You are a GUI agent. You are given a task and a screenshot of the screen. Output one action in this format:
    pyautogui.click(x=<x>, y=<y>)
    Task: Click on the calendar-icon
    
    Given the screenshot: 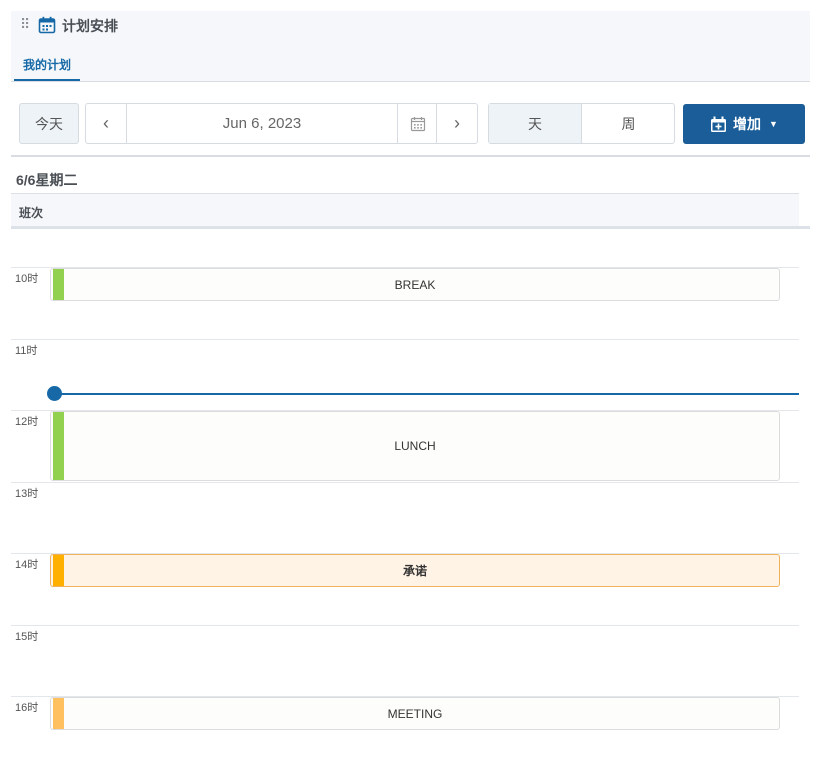 What is the action you would take?
    pyautogui.click(x=47, y=27)
    